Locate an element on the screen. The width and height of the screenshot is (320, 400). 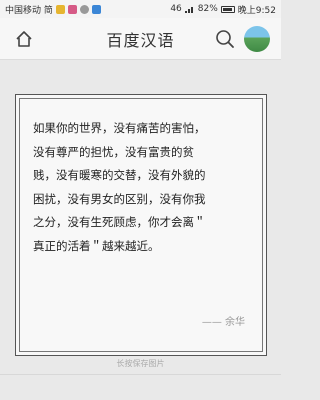
home-icon is located at coordinates (24, 39).